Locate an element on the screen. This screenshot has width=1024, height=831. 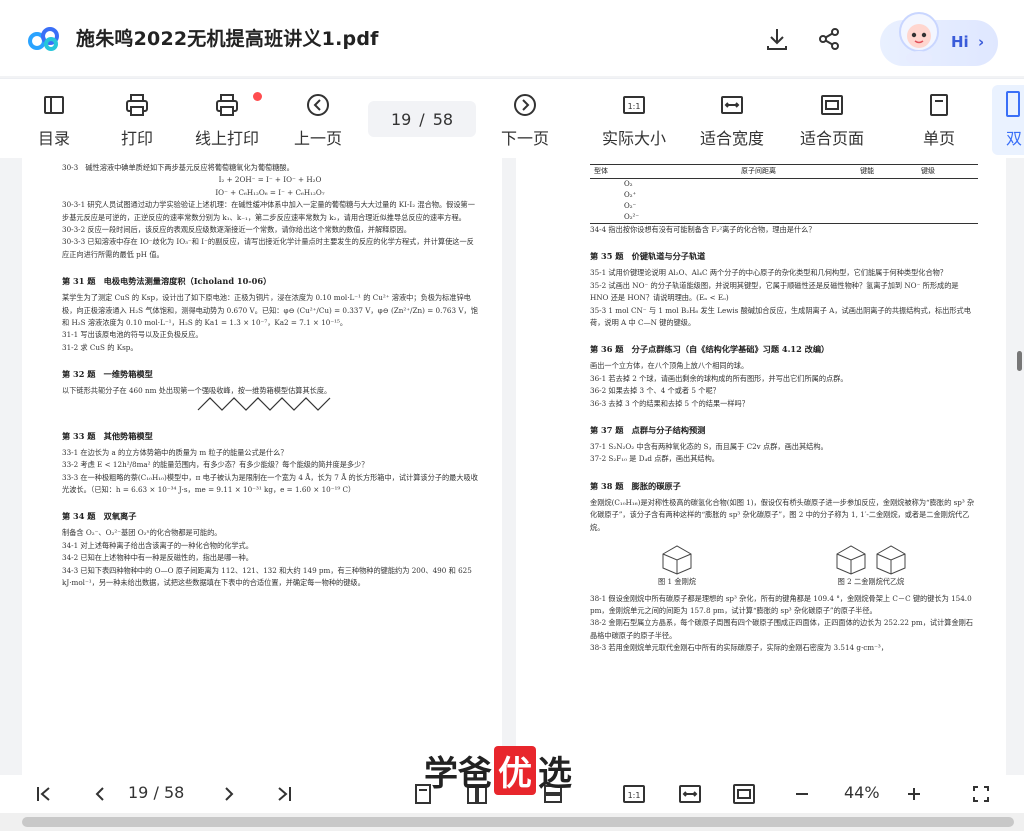
bond-table-header: 键能 is located at coordinates (867, 171).